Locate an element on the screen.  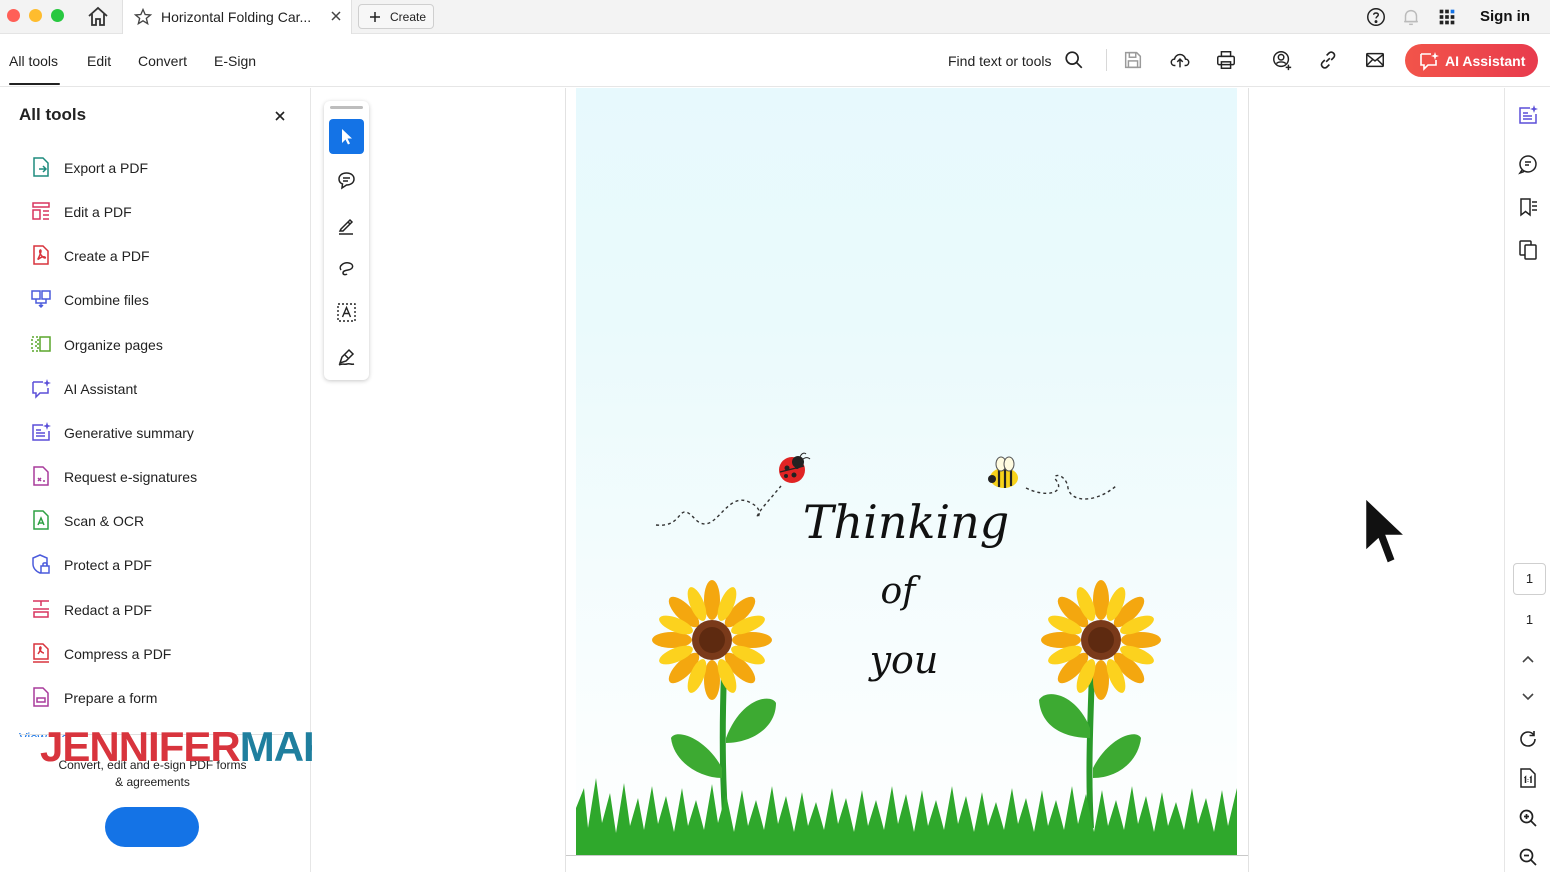
toolbar-divider is located at coordinates (1106, 60).